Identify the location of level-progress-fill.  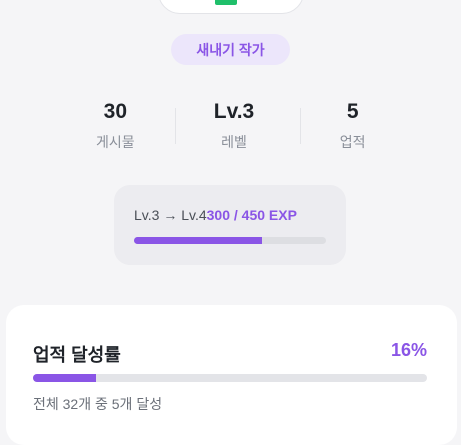
(198, 240).